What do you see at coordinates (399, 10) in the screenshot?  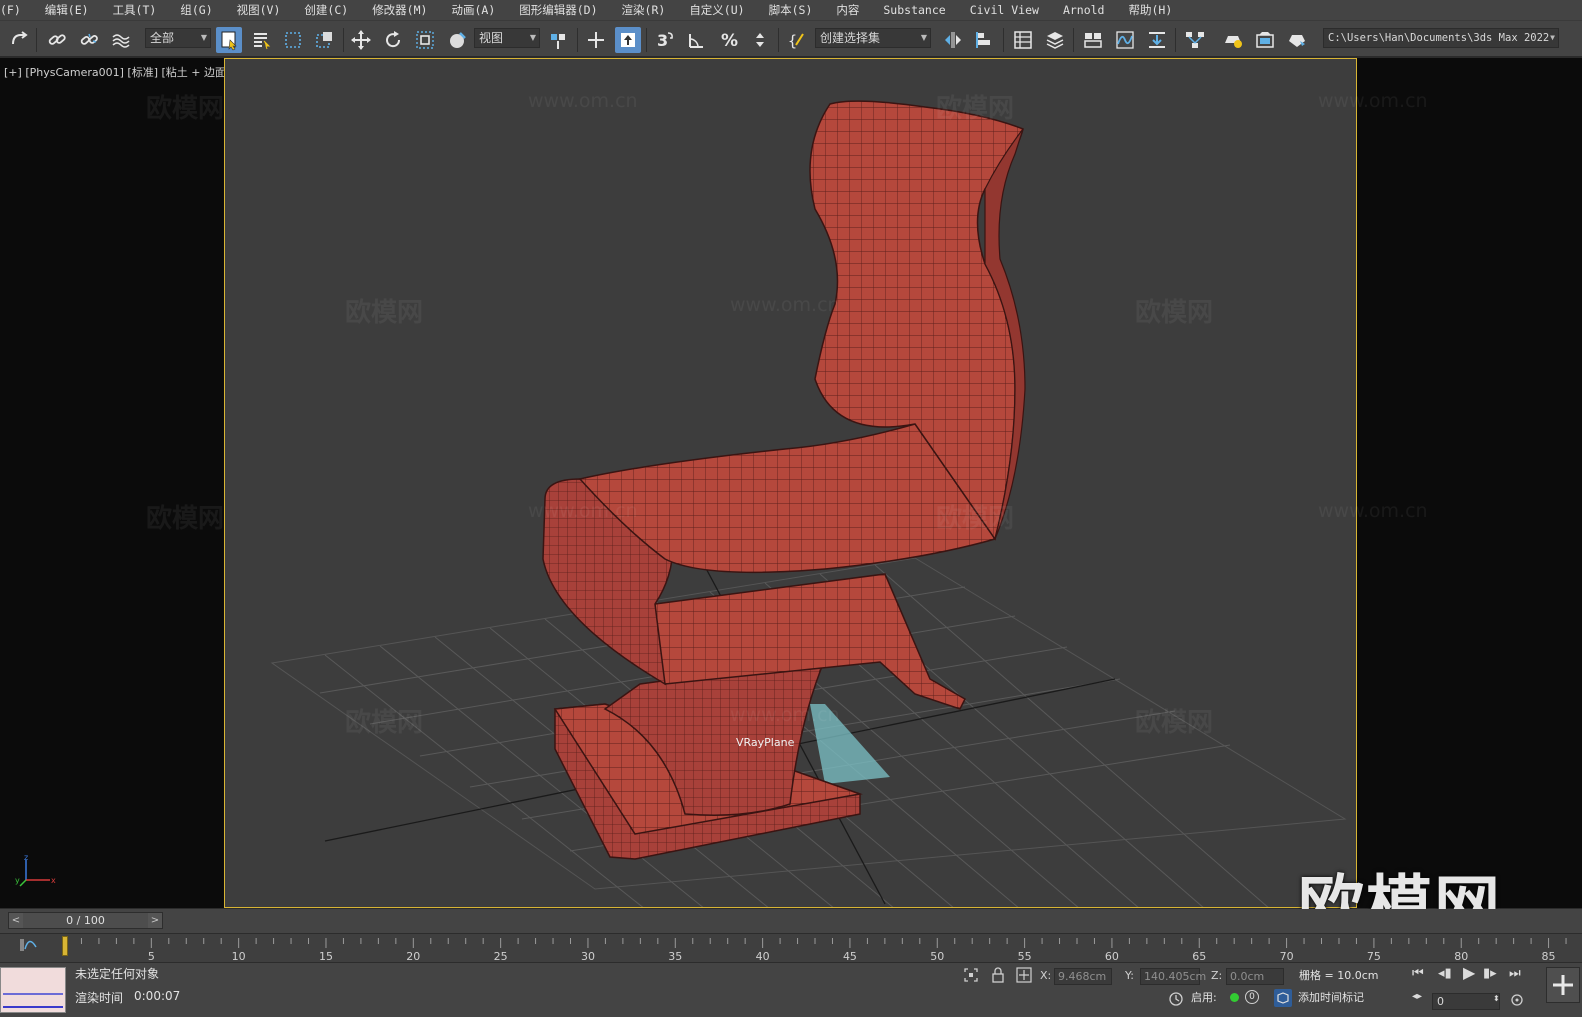 I see `menu-modifiers: 修改器(M)` at bounding box center [399, 10].